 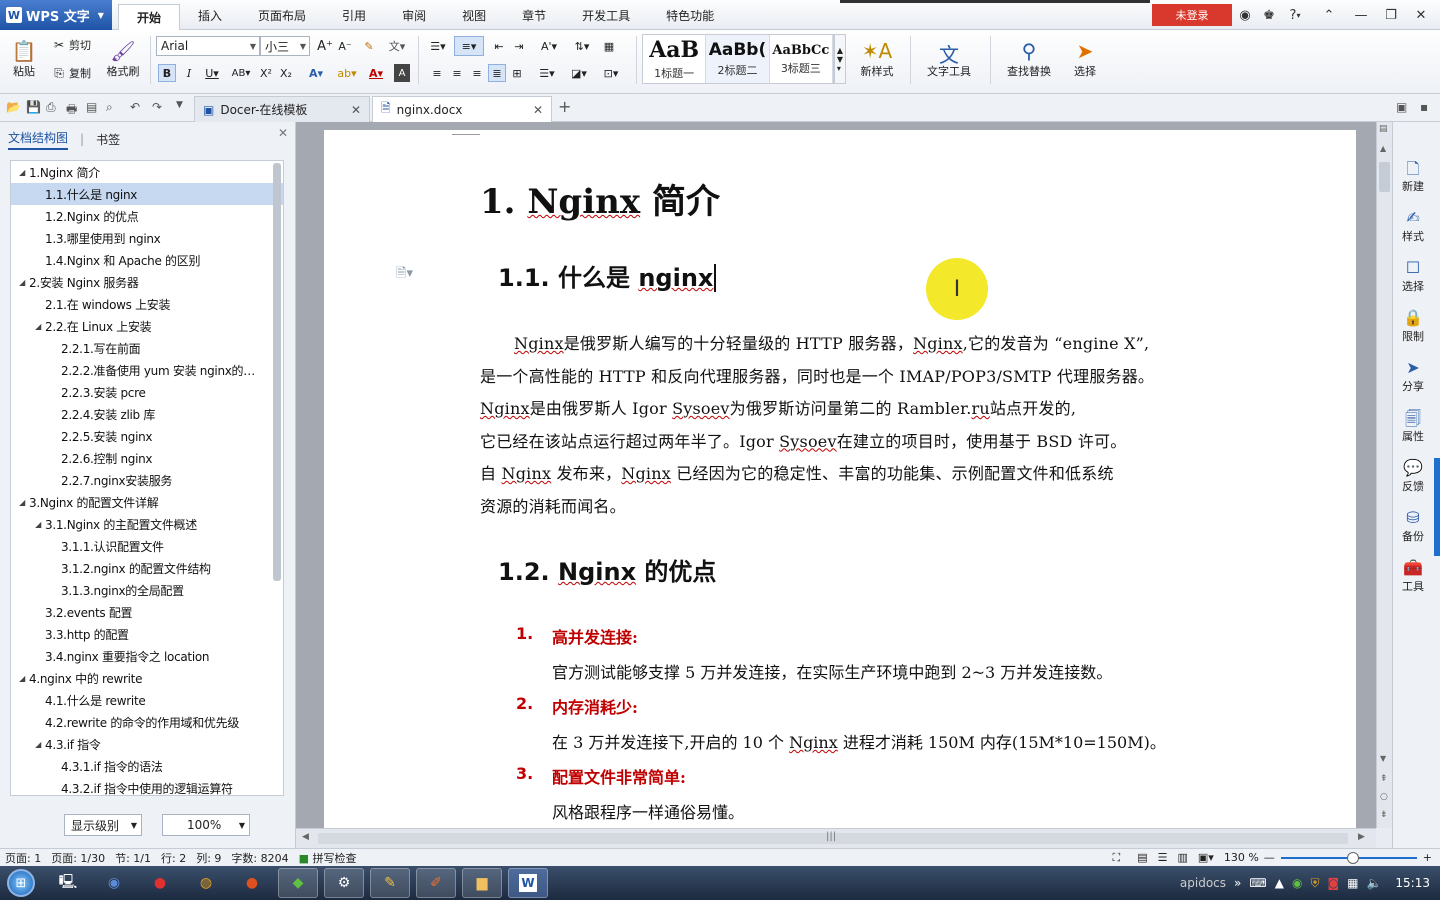 What do you see at coordinates (1192, 15) in the screenshot?
I see `login-button: 未登录` at bounding box center [1192, 15].